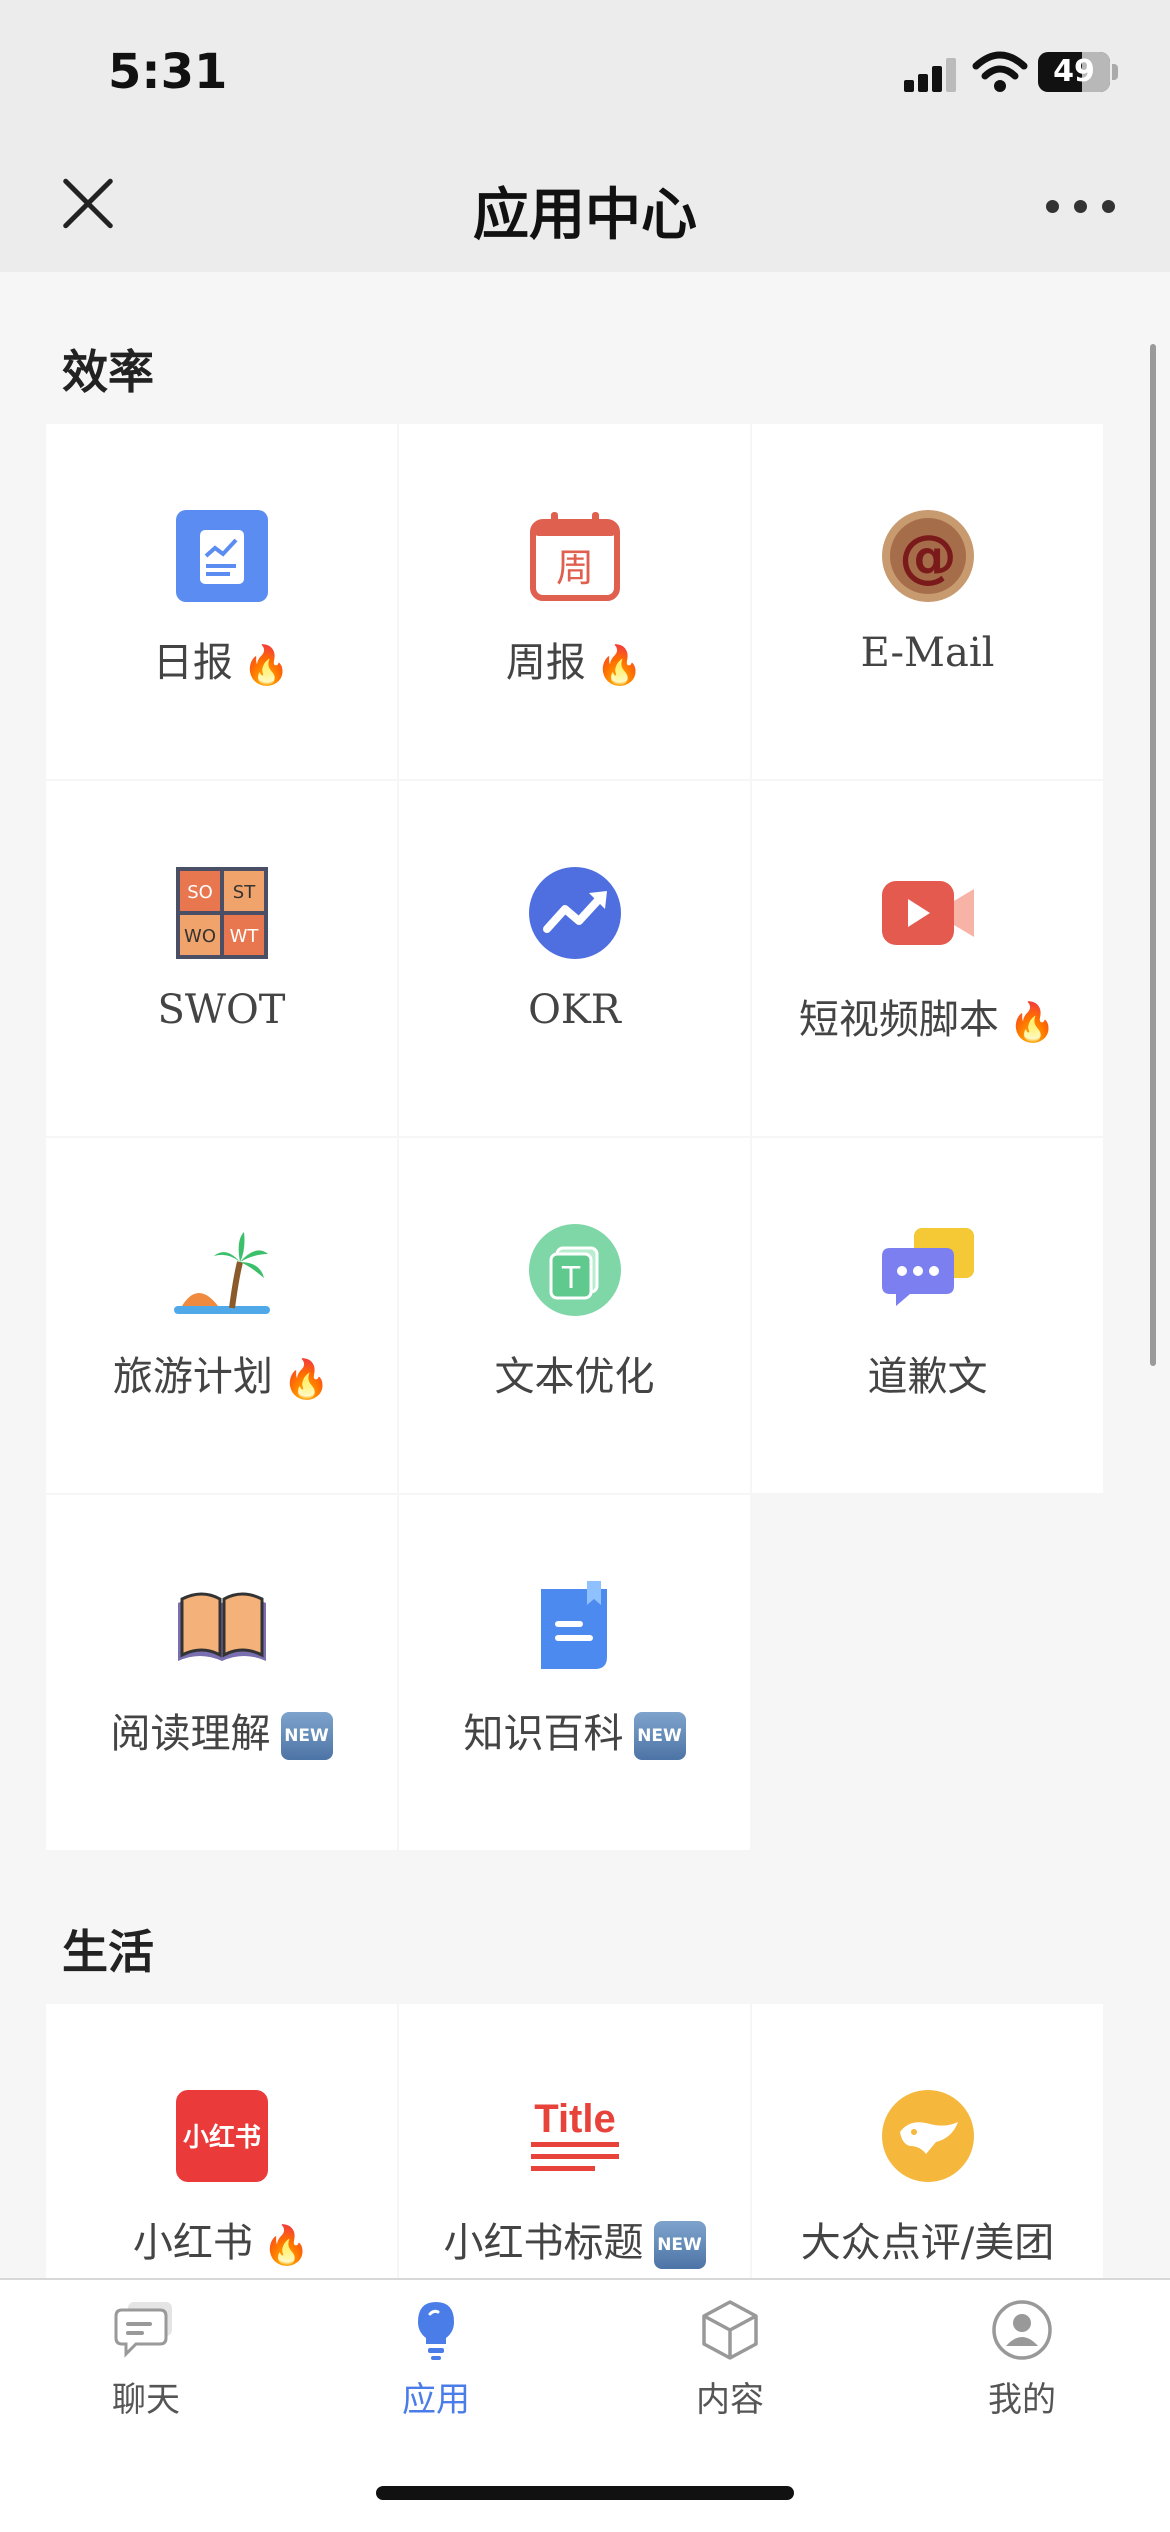 This screenshot has height=2532, width=1170. Describe the element at coordinates (221, 1273) in the screenshot. I see `travel-plan-icon` at that location.